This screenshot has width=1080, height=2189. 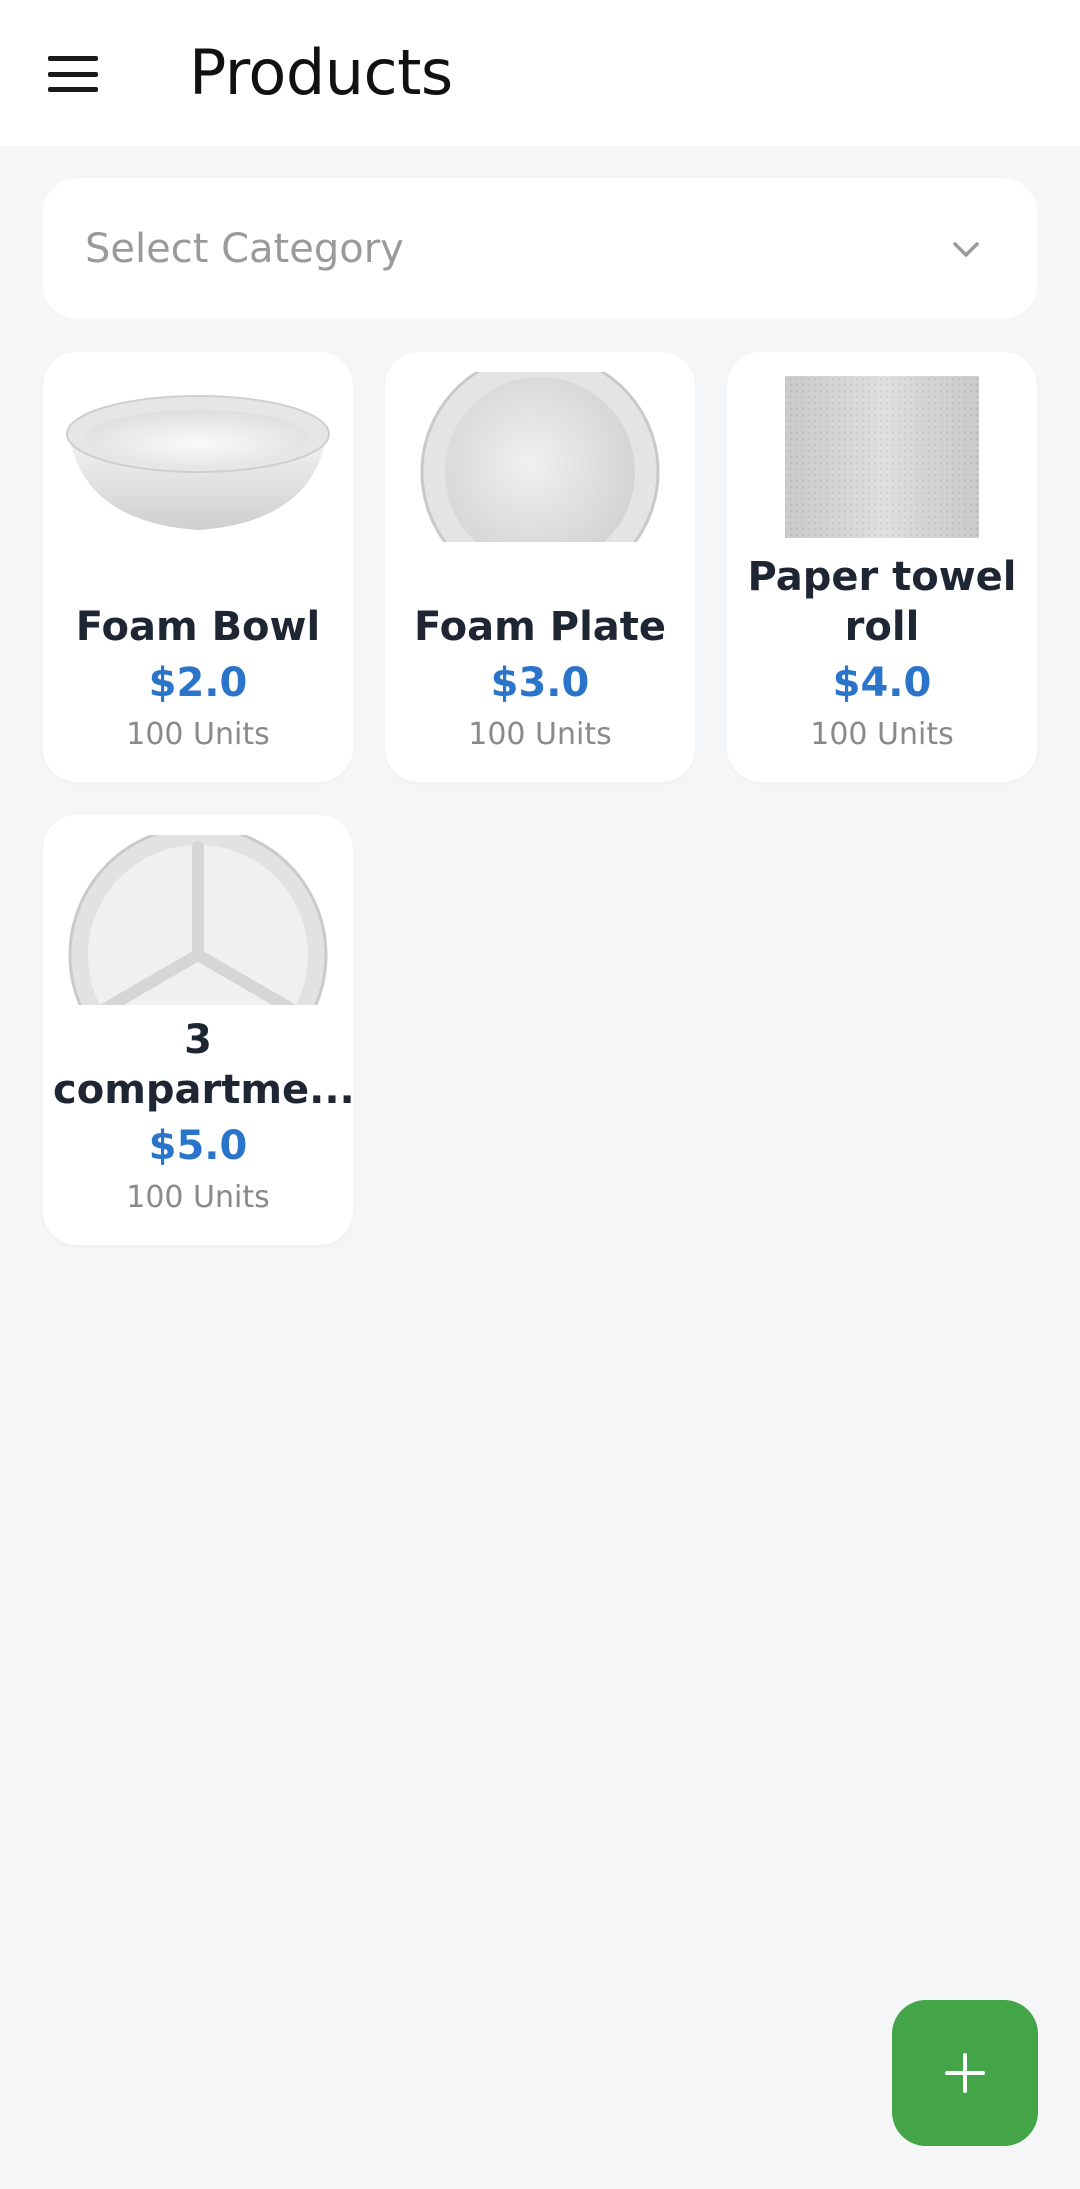 I want to click on product-card: Paper towel roll $4.0 100 Units, so click(x=882, y=567).